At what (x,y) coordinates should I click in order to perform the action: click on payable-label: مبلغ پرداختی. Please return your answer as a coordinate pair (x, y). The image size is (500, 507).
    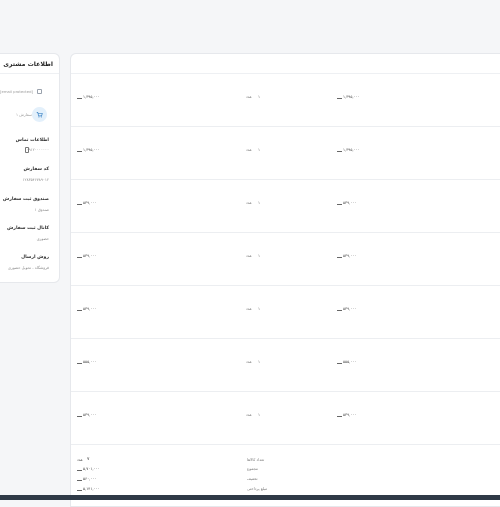
    Looking at the image, I should click on (257, 488).